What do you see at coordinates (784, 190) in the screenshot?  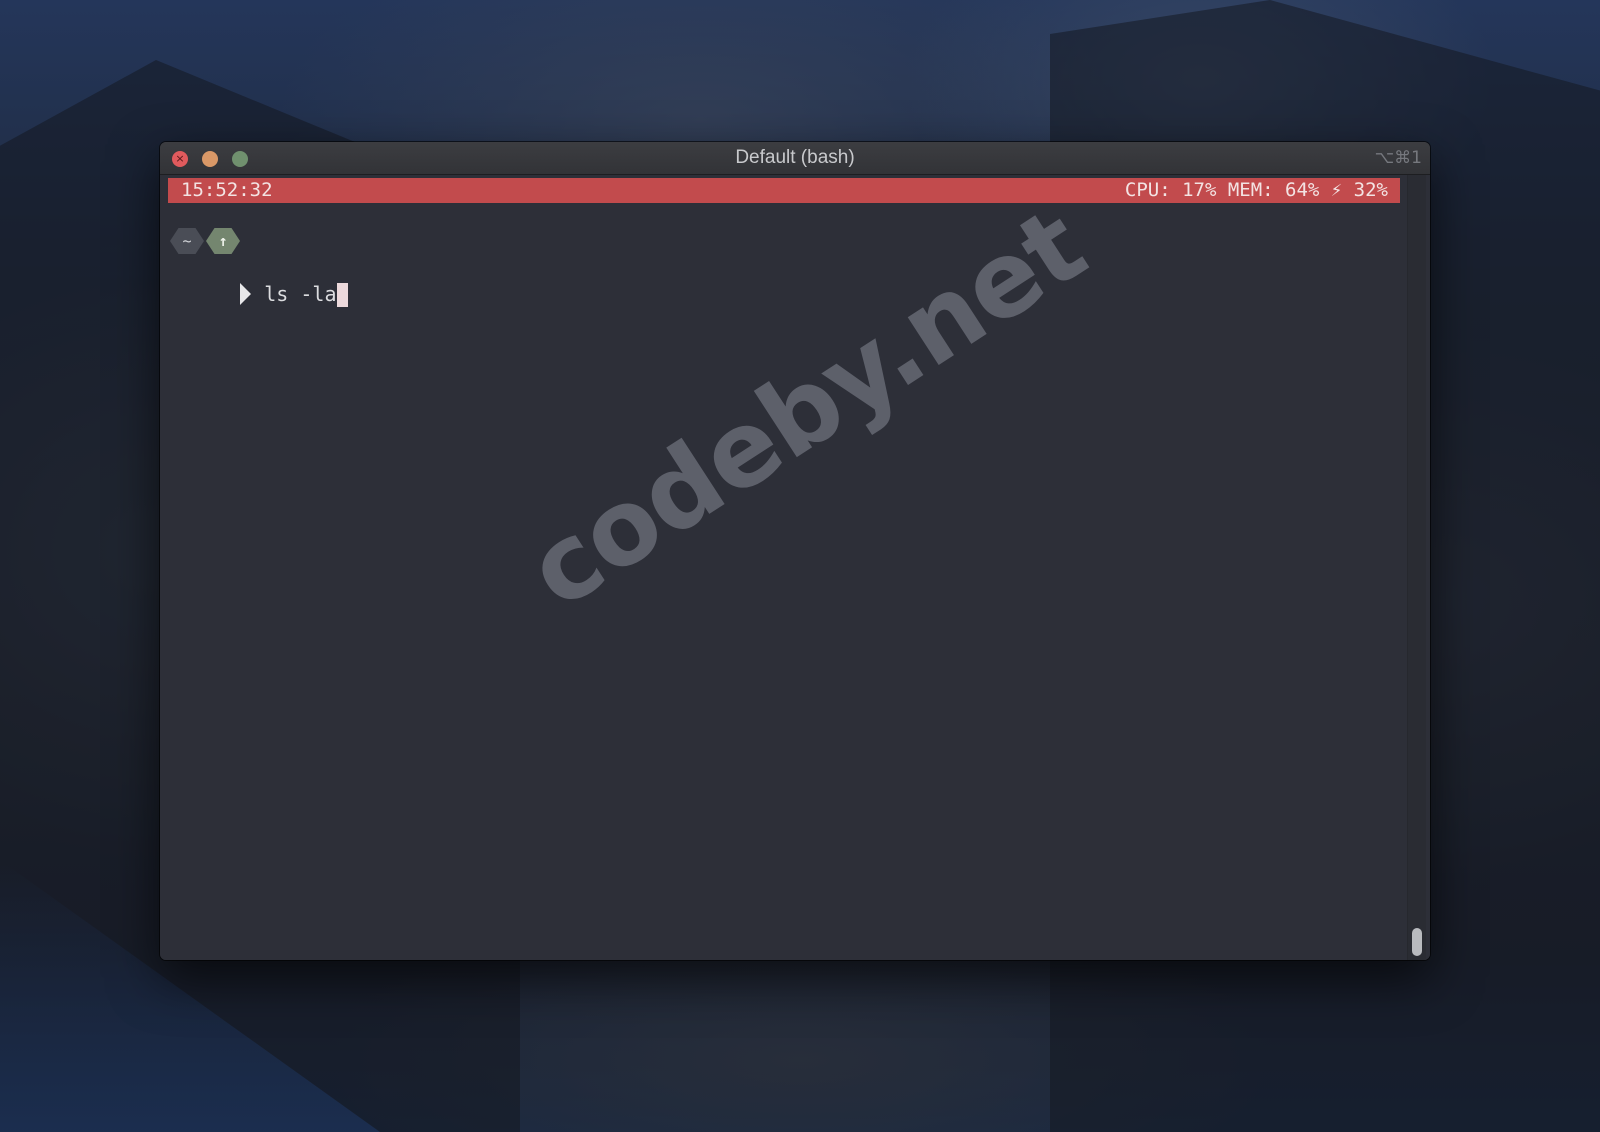 I see `tmux-status-bar: 15:52:32 CPU: 17% MEM: 64% ⚡ 32%` at bounding box center [784, 190].